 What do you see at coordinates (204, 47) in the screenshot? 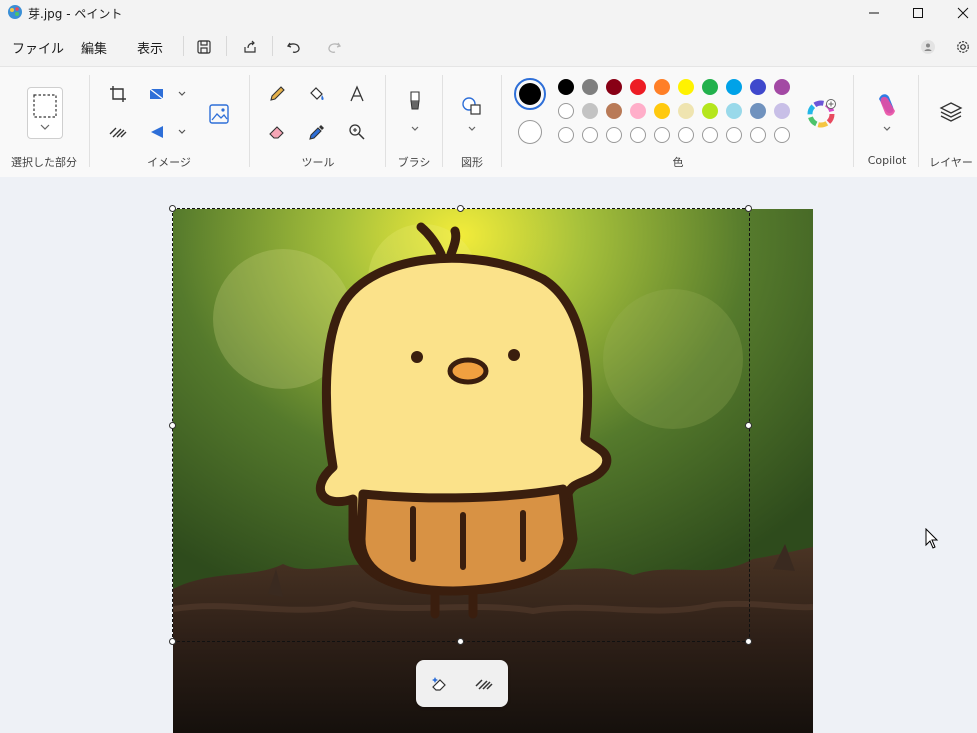
I see `save-button` at bounding box center [204, 47].